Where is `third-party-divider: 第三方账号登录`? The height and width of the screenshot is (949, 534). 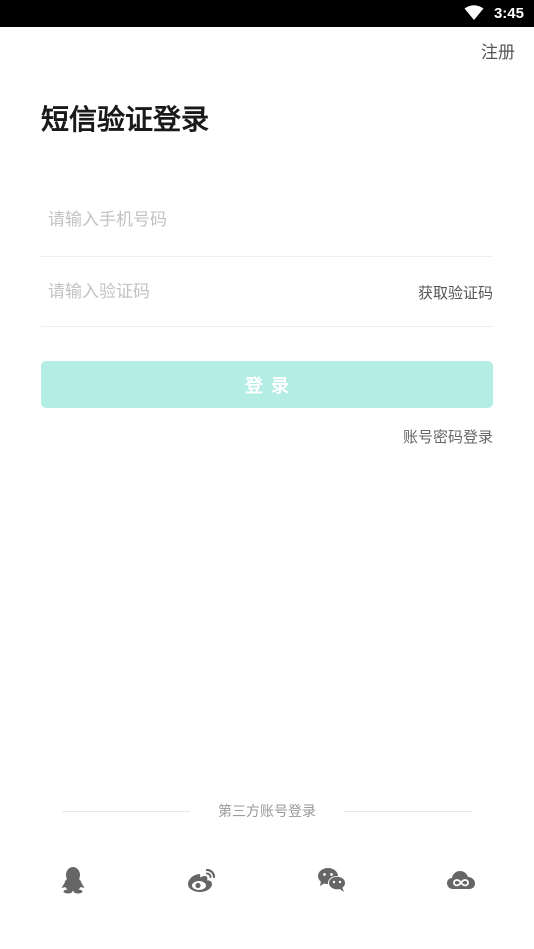
third-party-divider: 第三方账号登录 is located at coordinates (267, 812).